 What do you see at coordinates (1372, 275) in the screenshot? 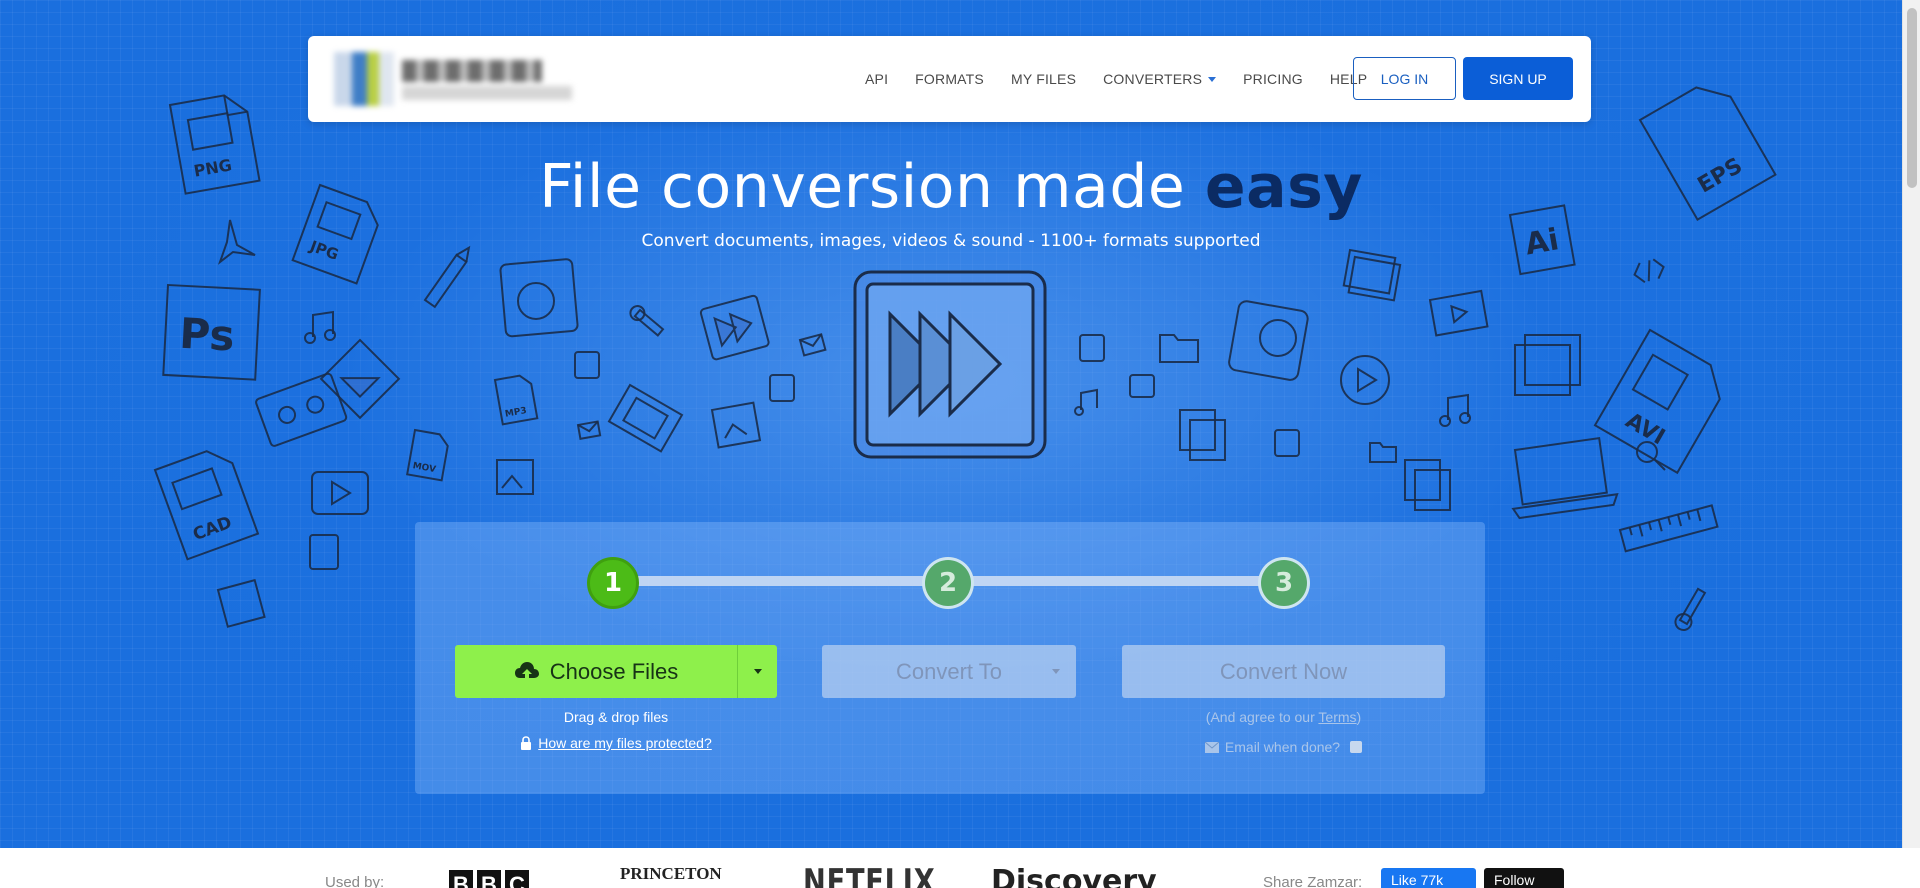
I see `image-stack-icon` at bounding box center [1372, 275].